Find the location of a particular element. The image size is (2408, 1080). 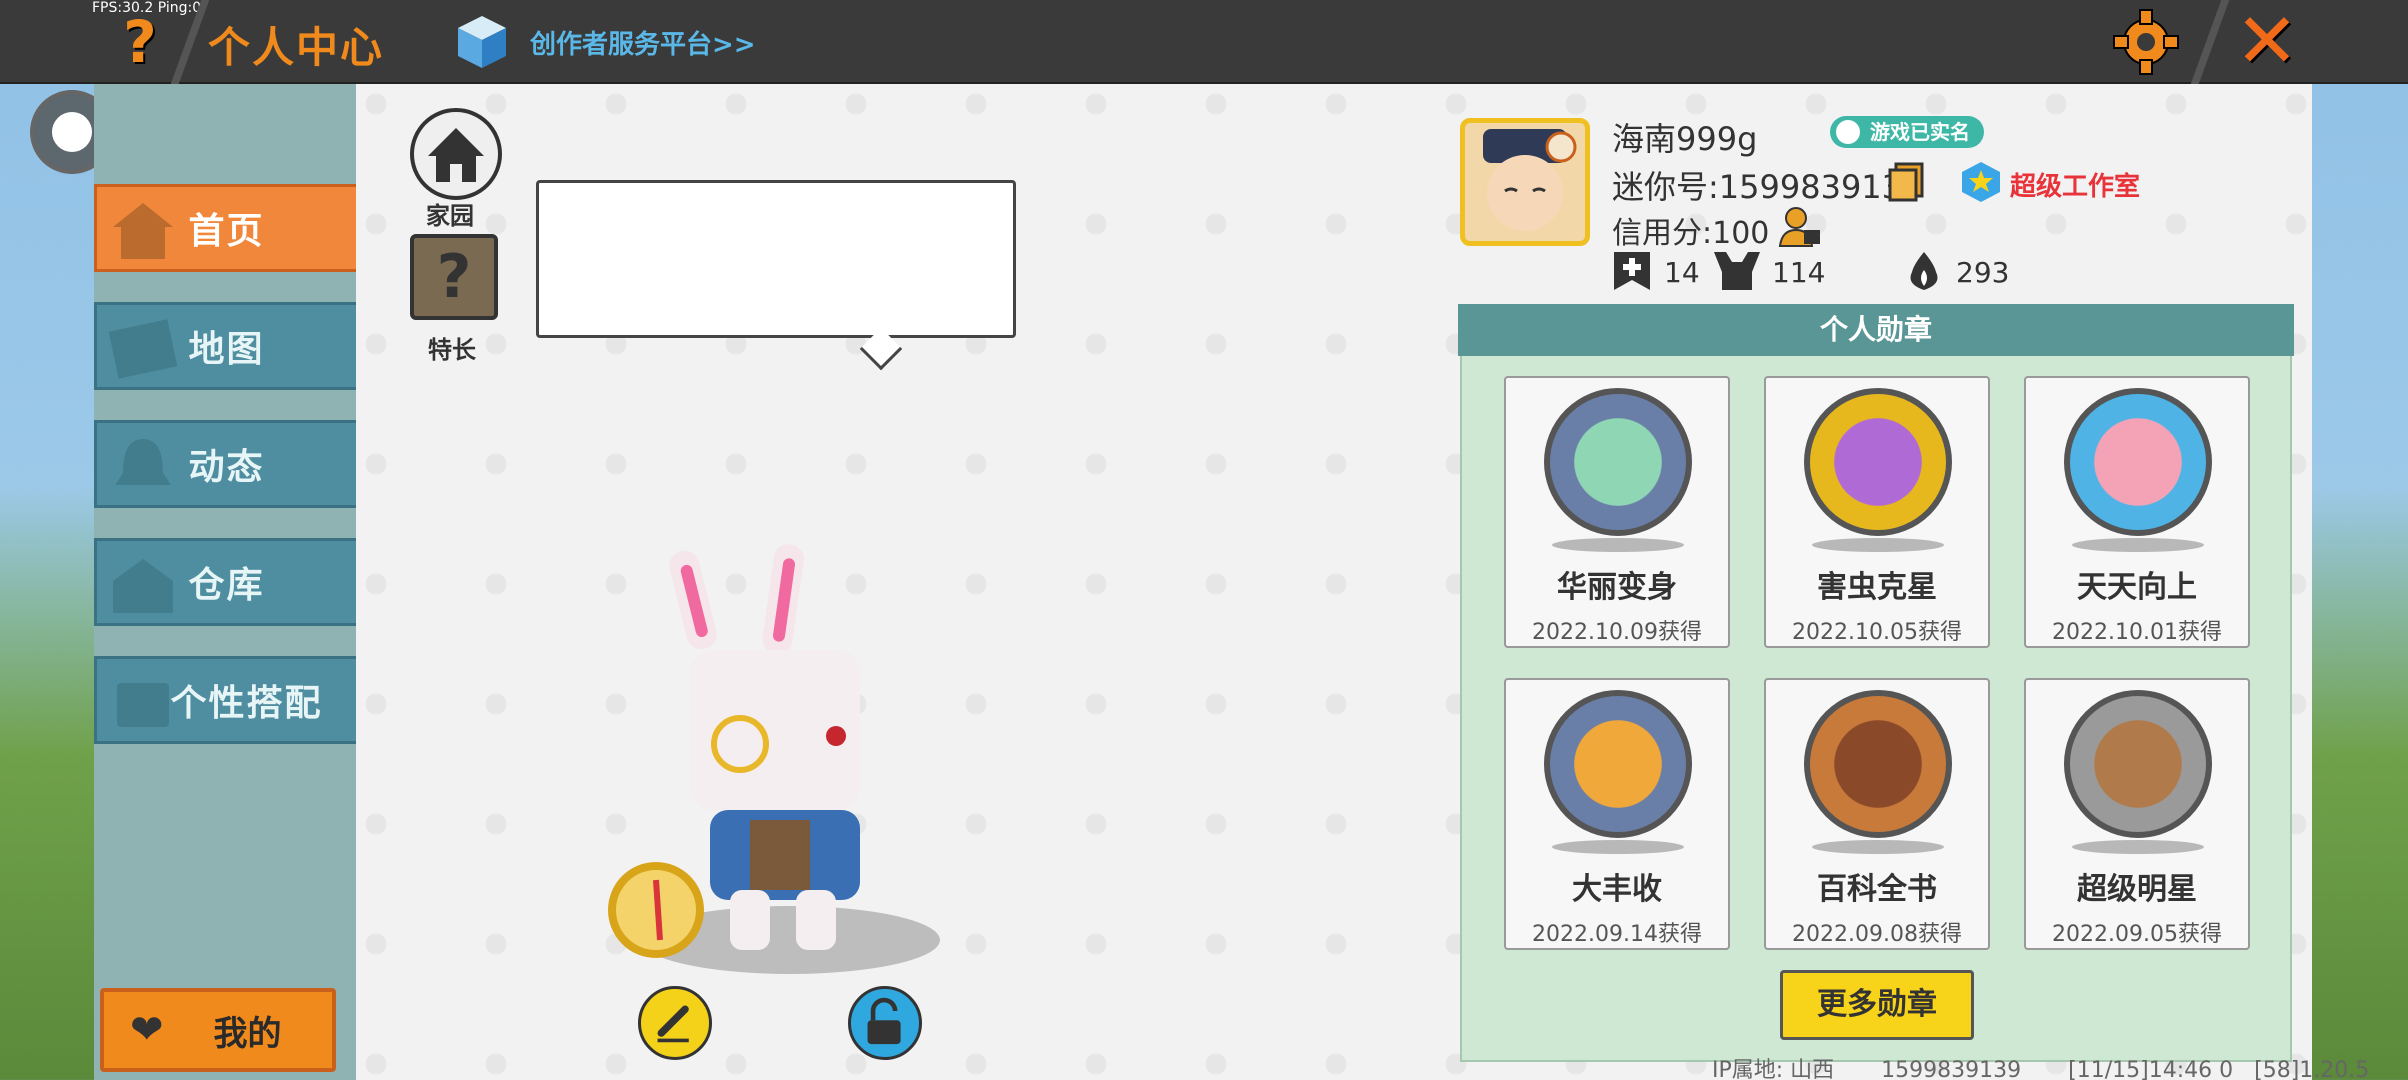

footer-uid: 1599839139 is located at coordinates (1951, 1069).